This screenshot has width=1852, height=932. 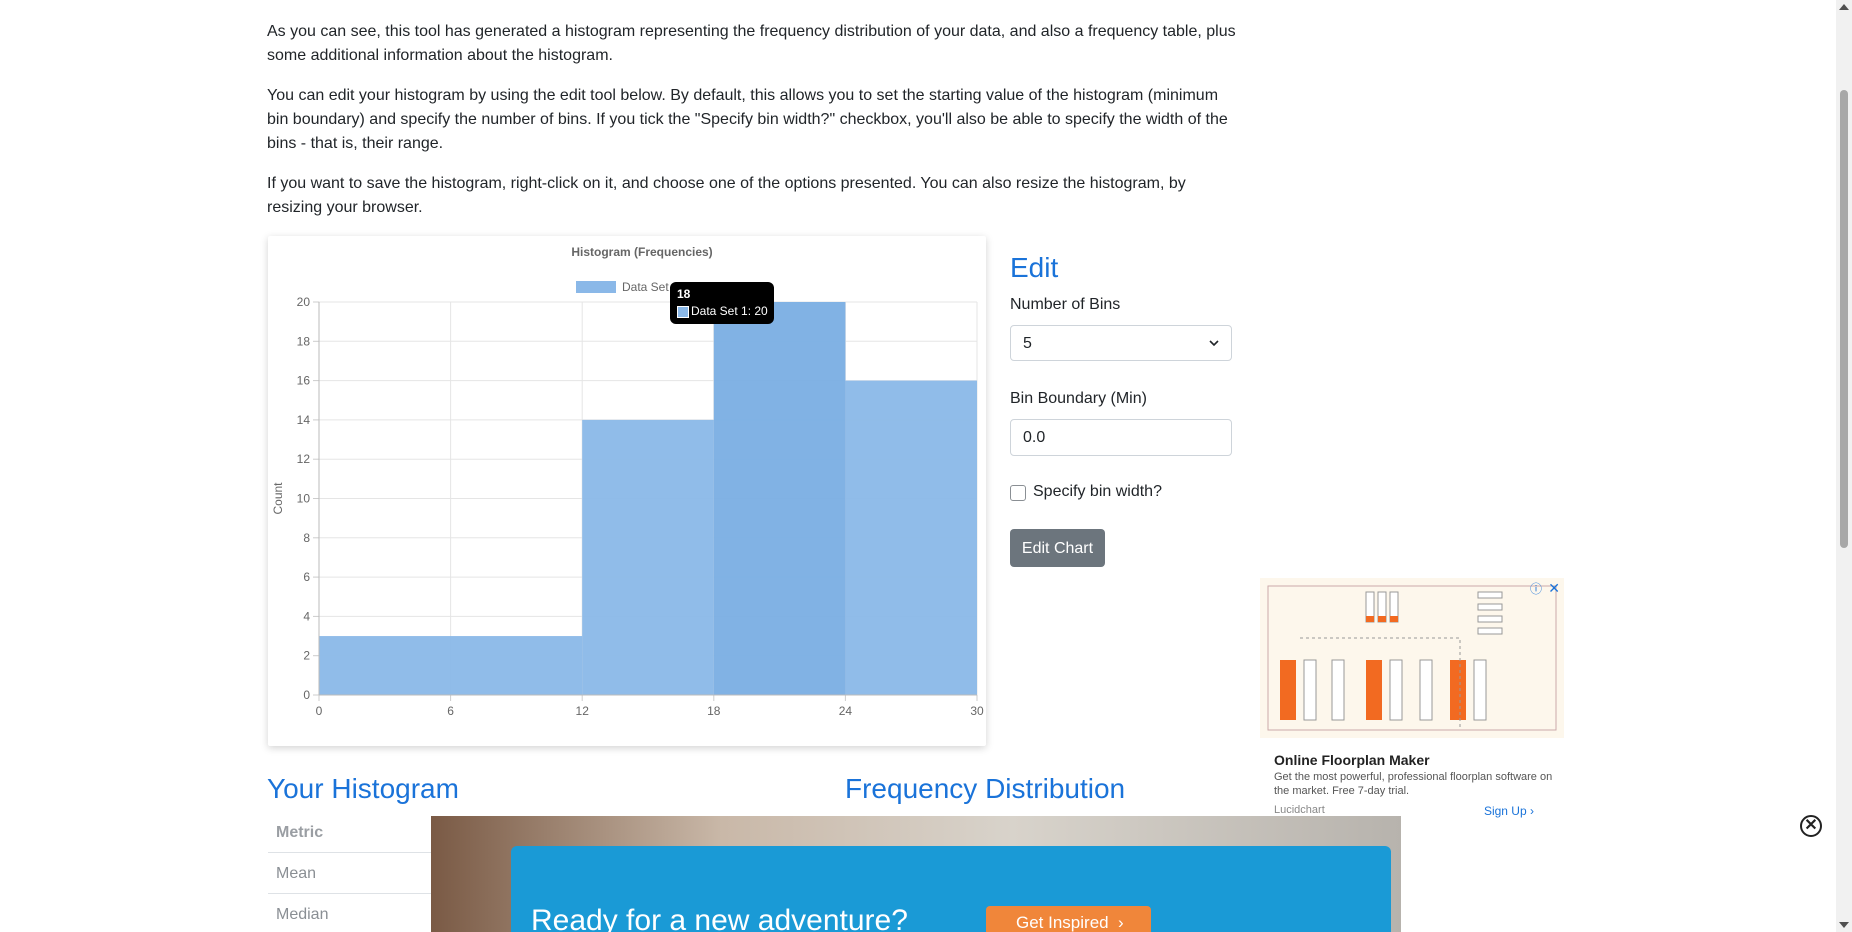 I want to click on x-tick-label: 30, so click(x=977, y=711).